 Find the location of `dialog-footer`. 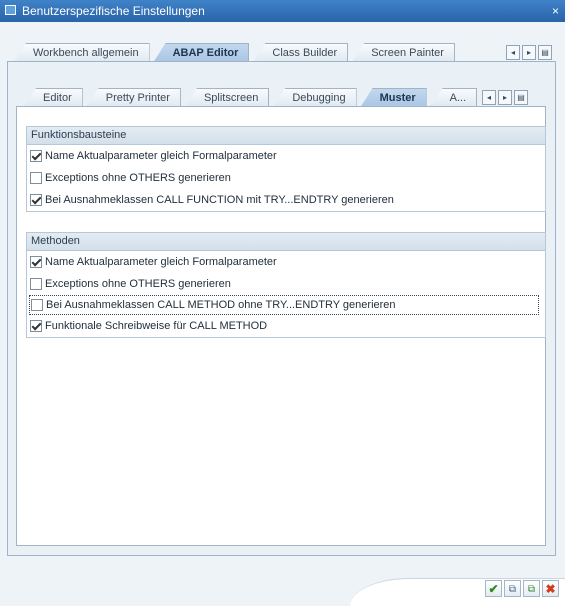

dialog-footer is located at coordinates (282, 583).